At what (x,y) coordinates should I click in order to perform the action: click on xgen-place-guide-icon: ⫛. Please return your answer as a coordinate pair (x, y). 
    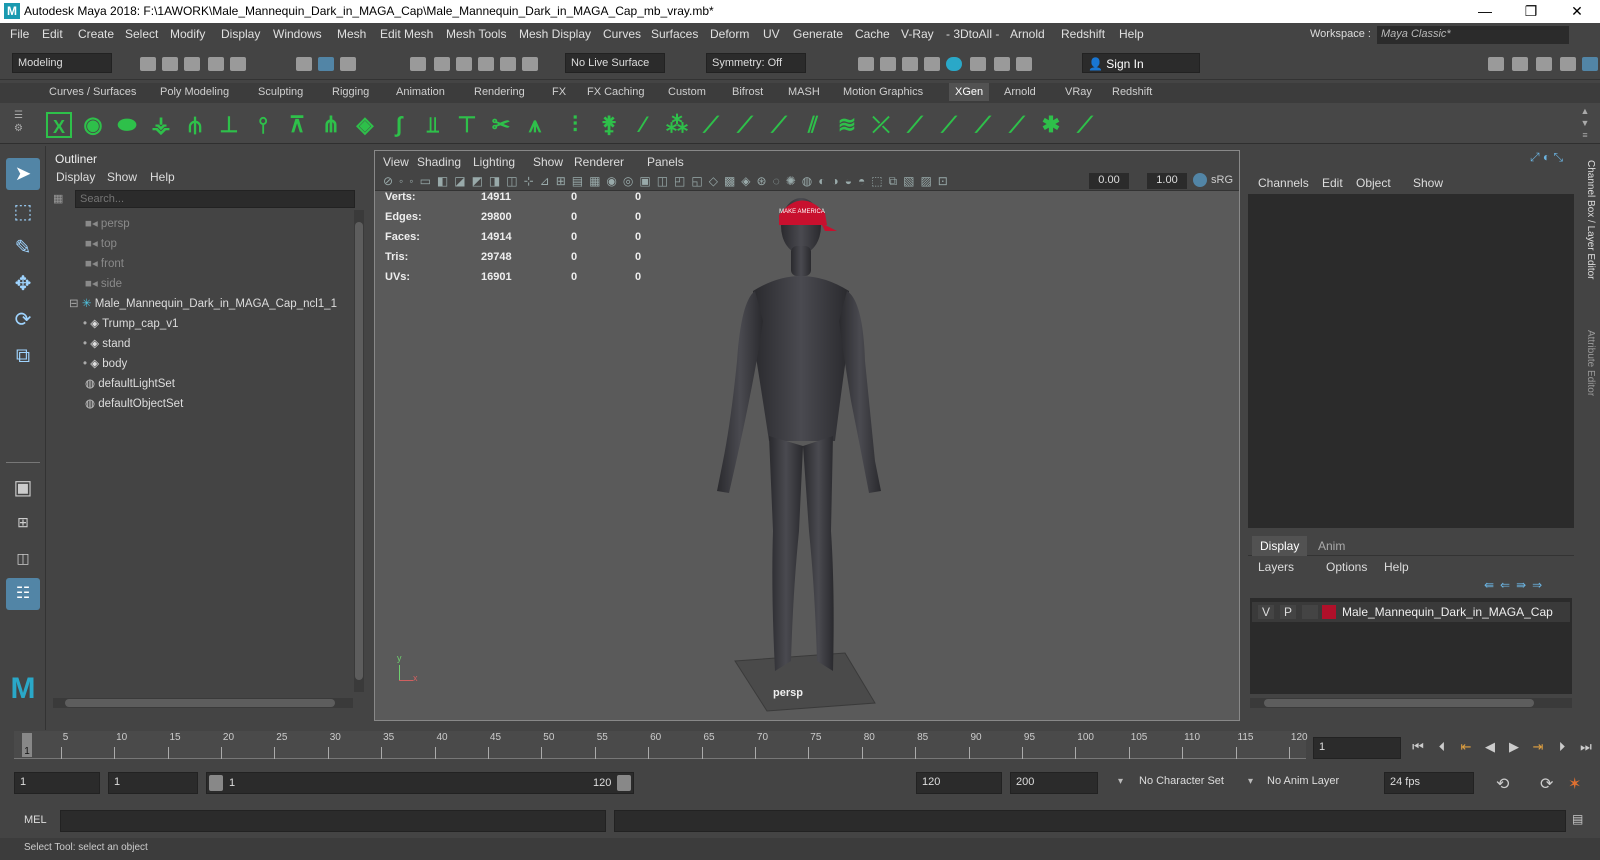
    Looking at the image, I should click on (195, 125).